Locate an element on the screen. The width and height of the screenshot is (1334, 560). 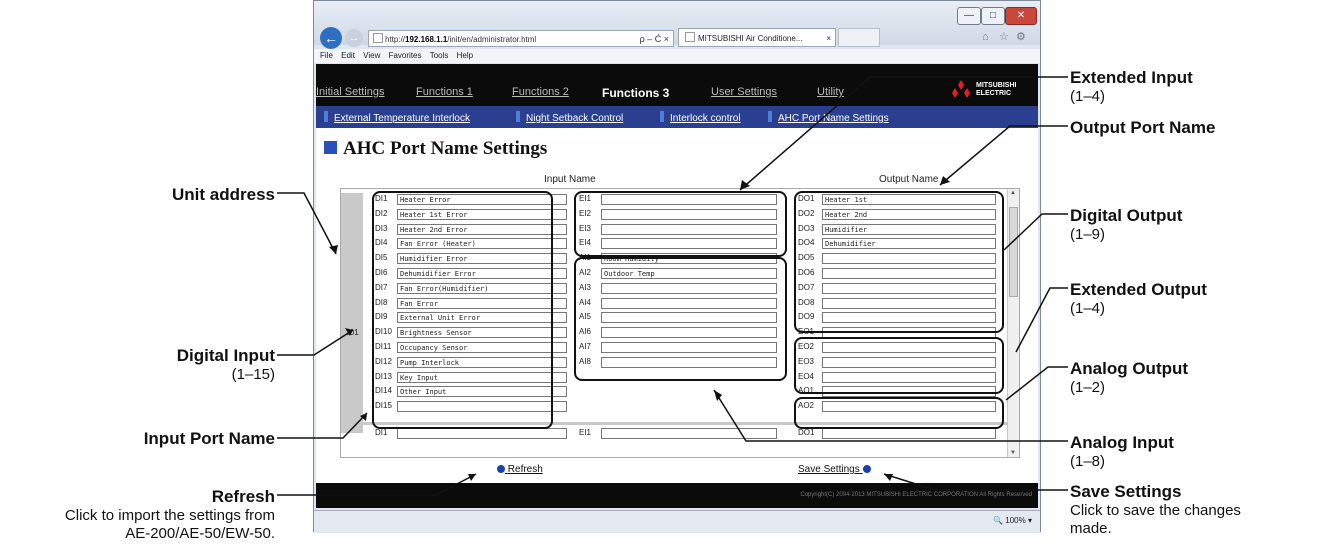
new-tab-button is located at coordinates (859, 37).